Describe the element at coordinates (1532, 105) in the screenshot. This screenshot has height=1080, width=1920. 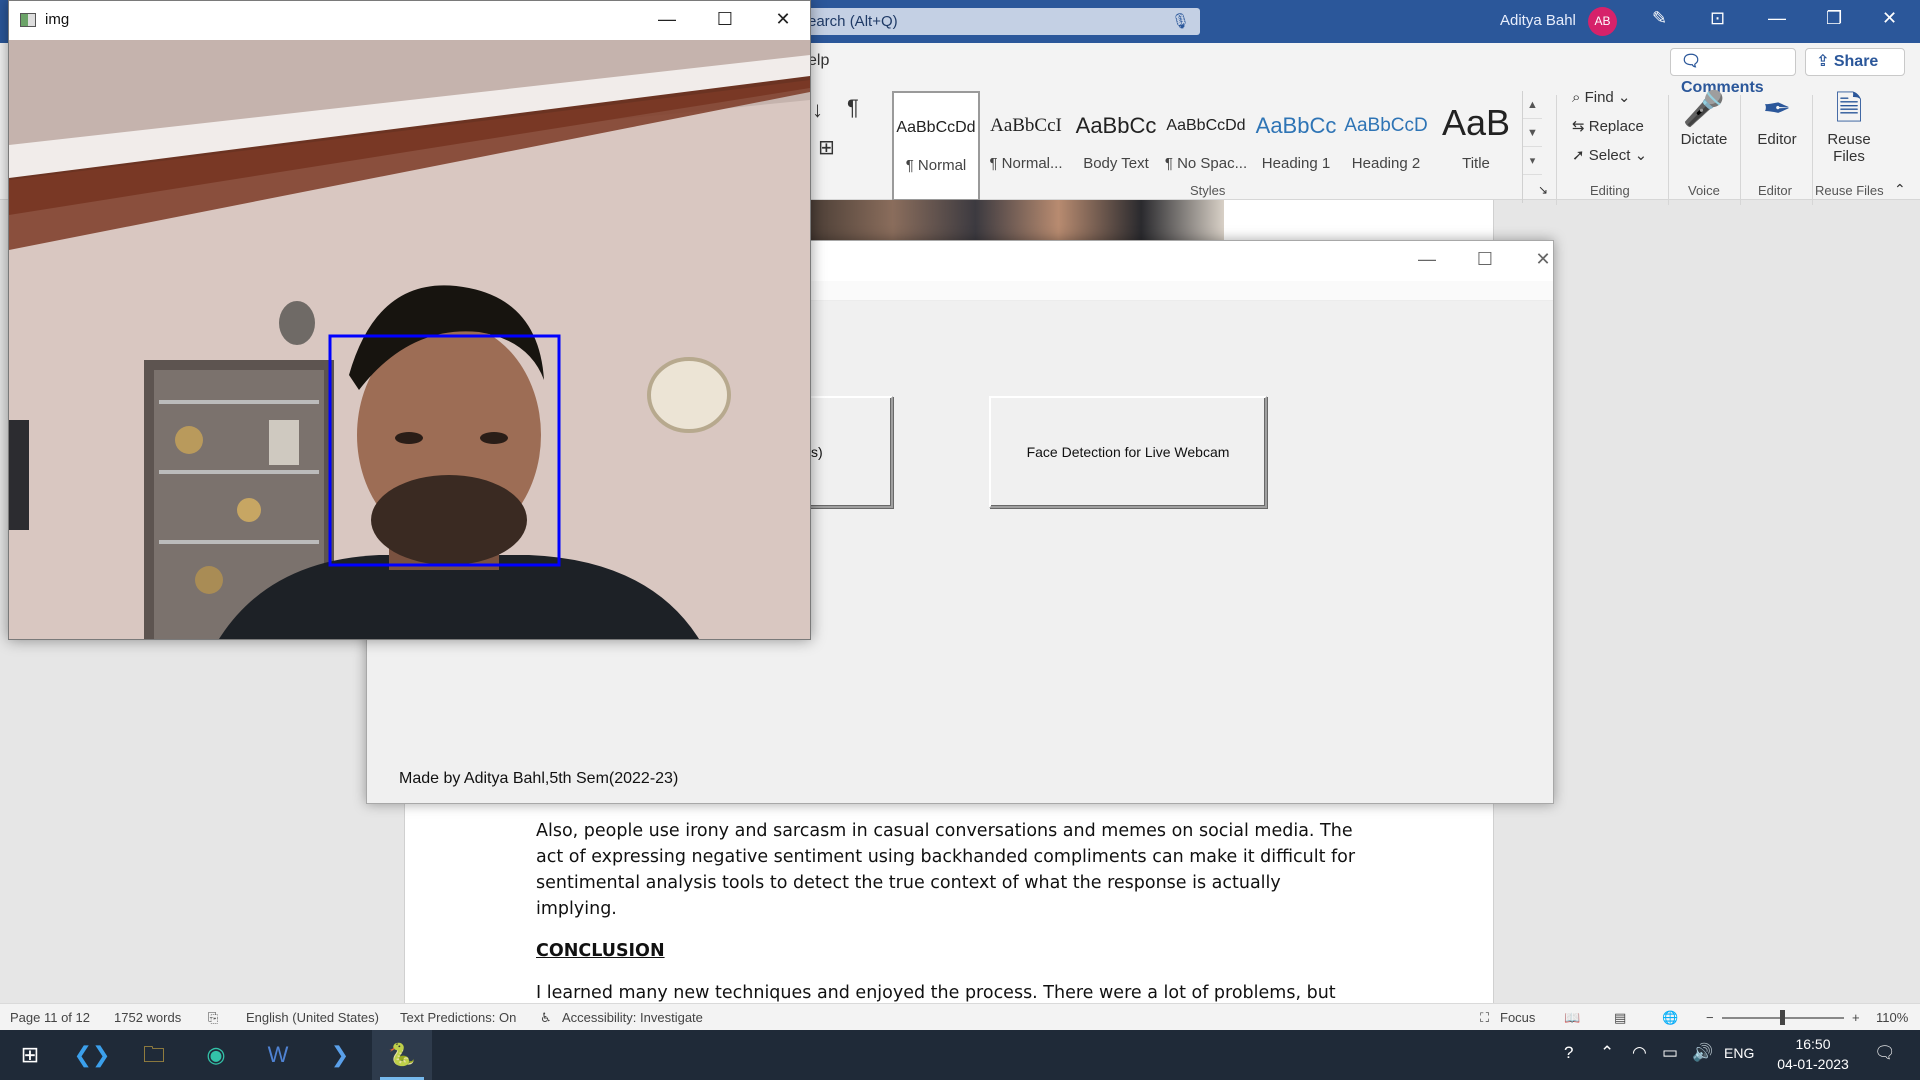
I see `chevron-up-icon: ▲` at that location.